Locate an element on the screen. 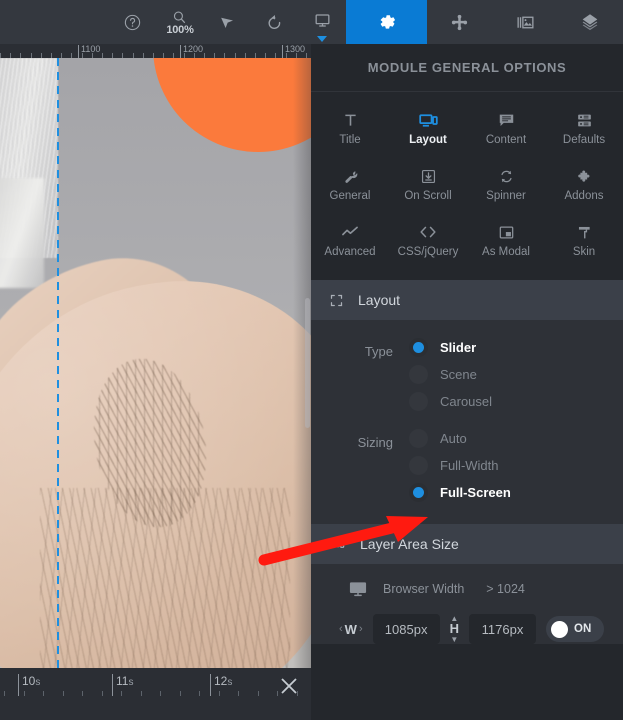 Image resolution: width=623 pixels, height=720 pixels. close-icon is located at coordinates (289, 686).